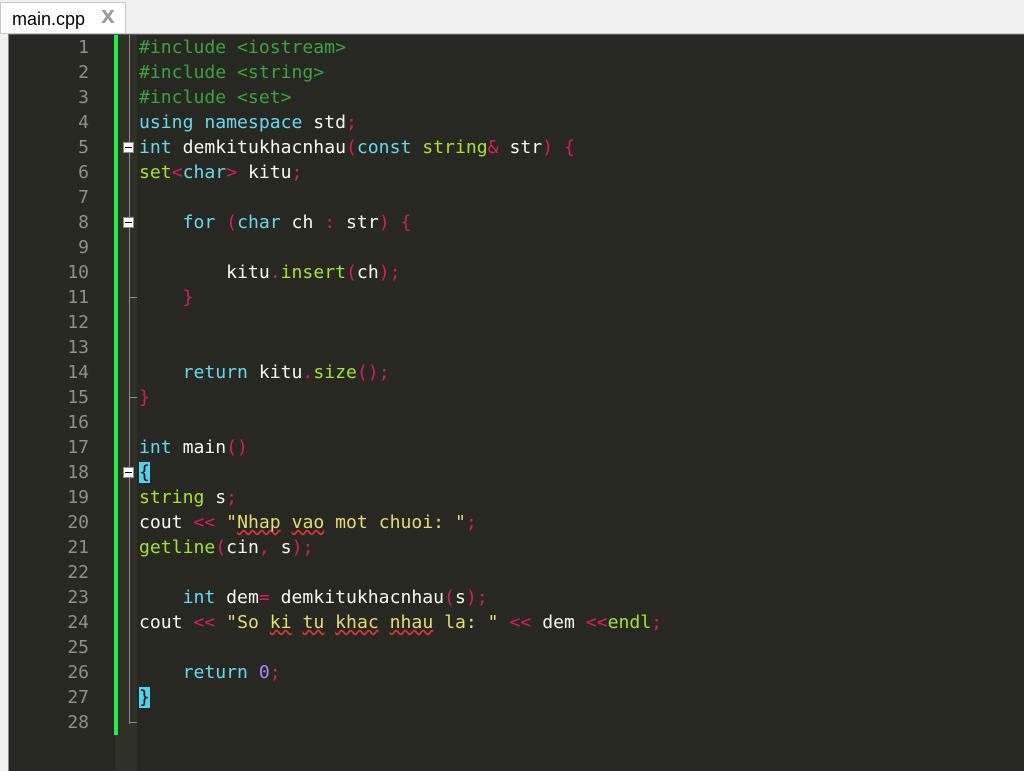 The image size is (1024, 771). I want to click on line-number: 23, so click(78, 597).